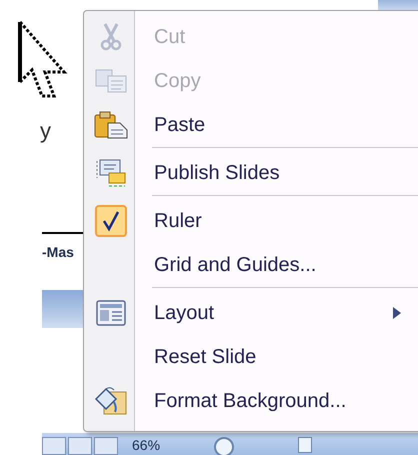 The image size is (418, 455). I want to click on menu-item: Reset Slide, so click(252, 357).